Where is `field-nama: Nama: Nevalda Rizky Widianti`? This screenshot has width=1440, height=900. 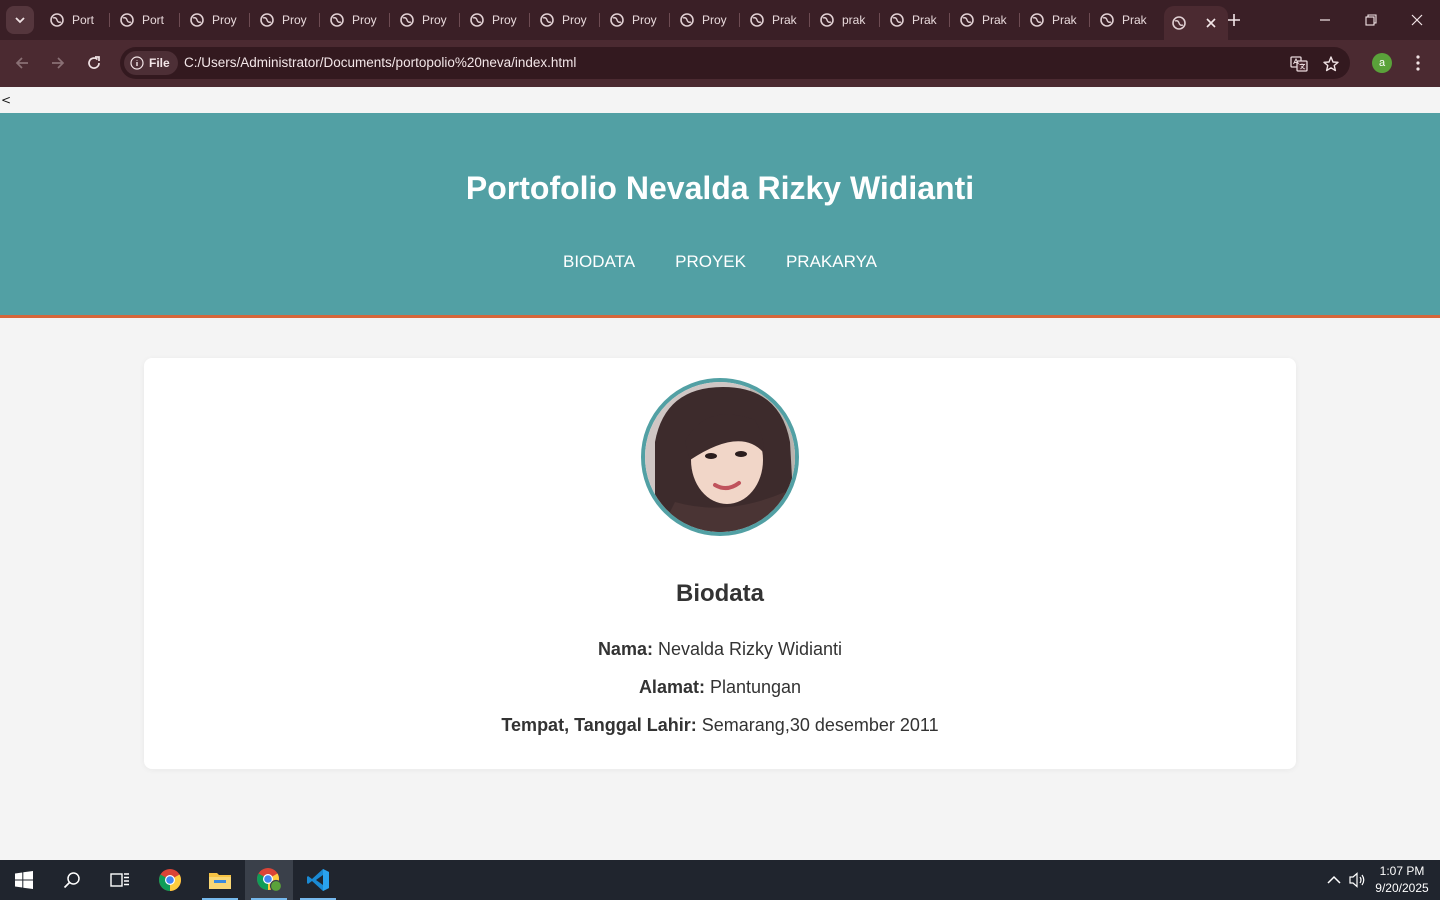
field-nama: Nama: Nevalda Rizky Widianti is located at coordinates (720, 649).